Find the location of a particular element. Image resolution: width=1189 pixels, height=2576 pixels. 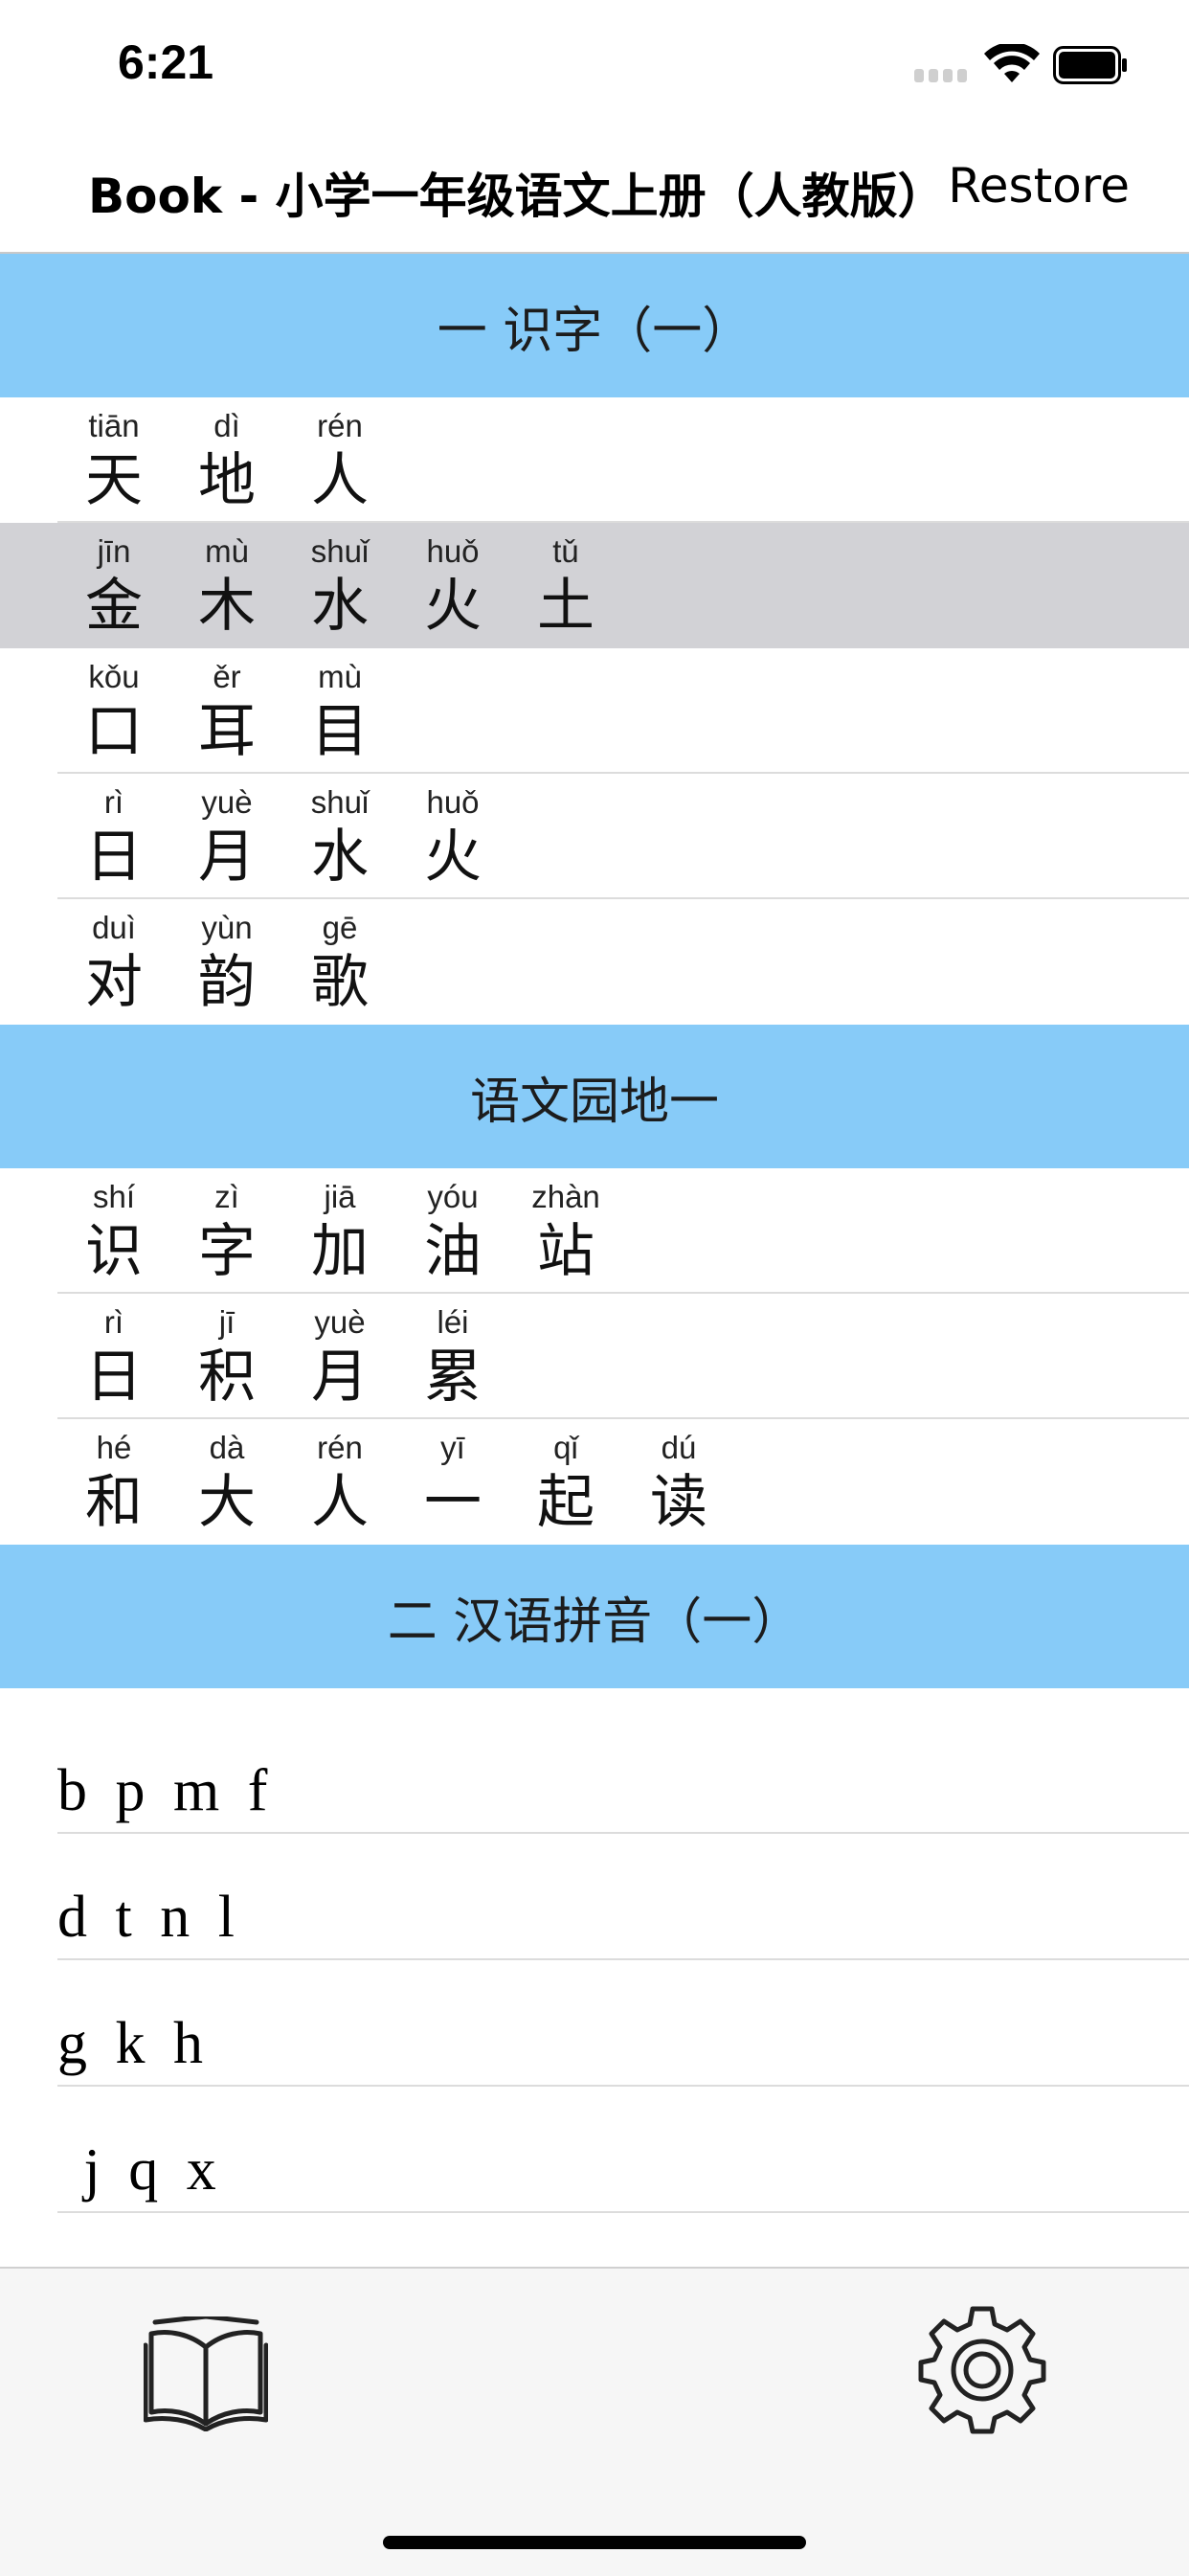

word-char: qǐ 起 is located at coordinates (565, 1483).